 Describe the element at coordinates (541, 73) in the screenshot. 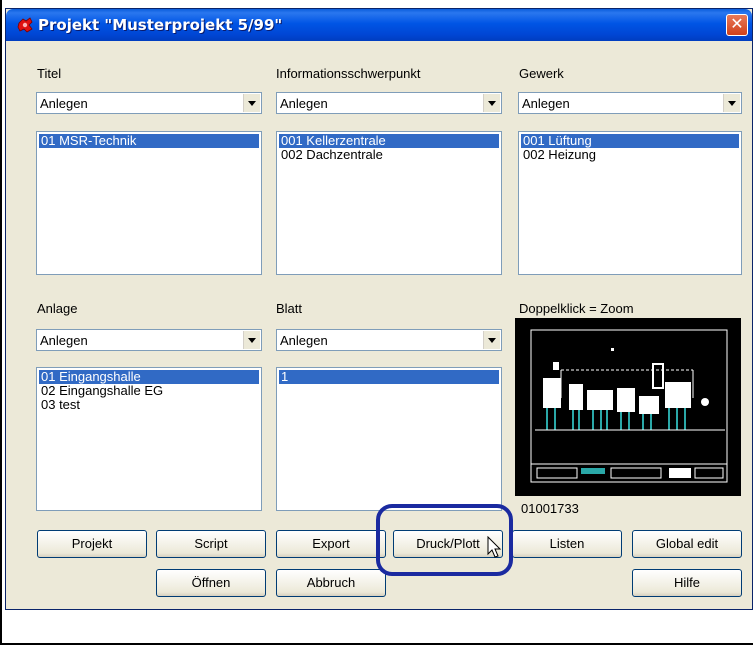

I see `label-gewerk: Gewerk` at that location.